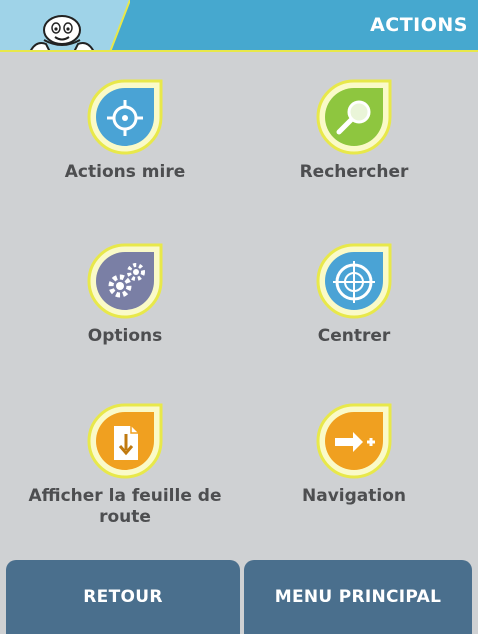 This screenshot has width=478, height=634. Describe the element at coordinates (354, 336) in the screenshot. I see `tile-label: Centrer` at that location.